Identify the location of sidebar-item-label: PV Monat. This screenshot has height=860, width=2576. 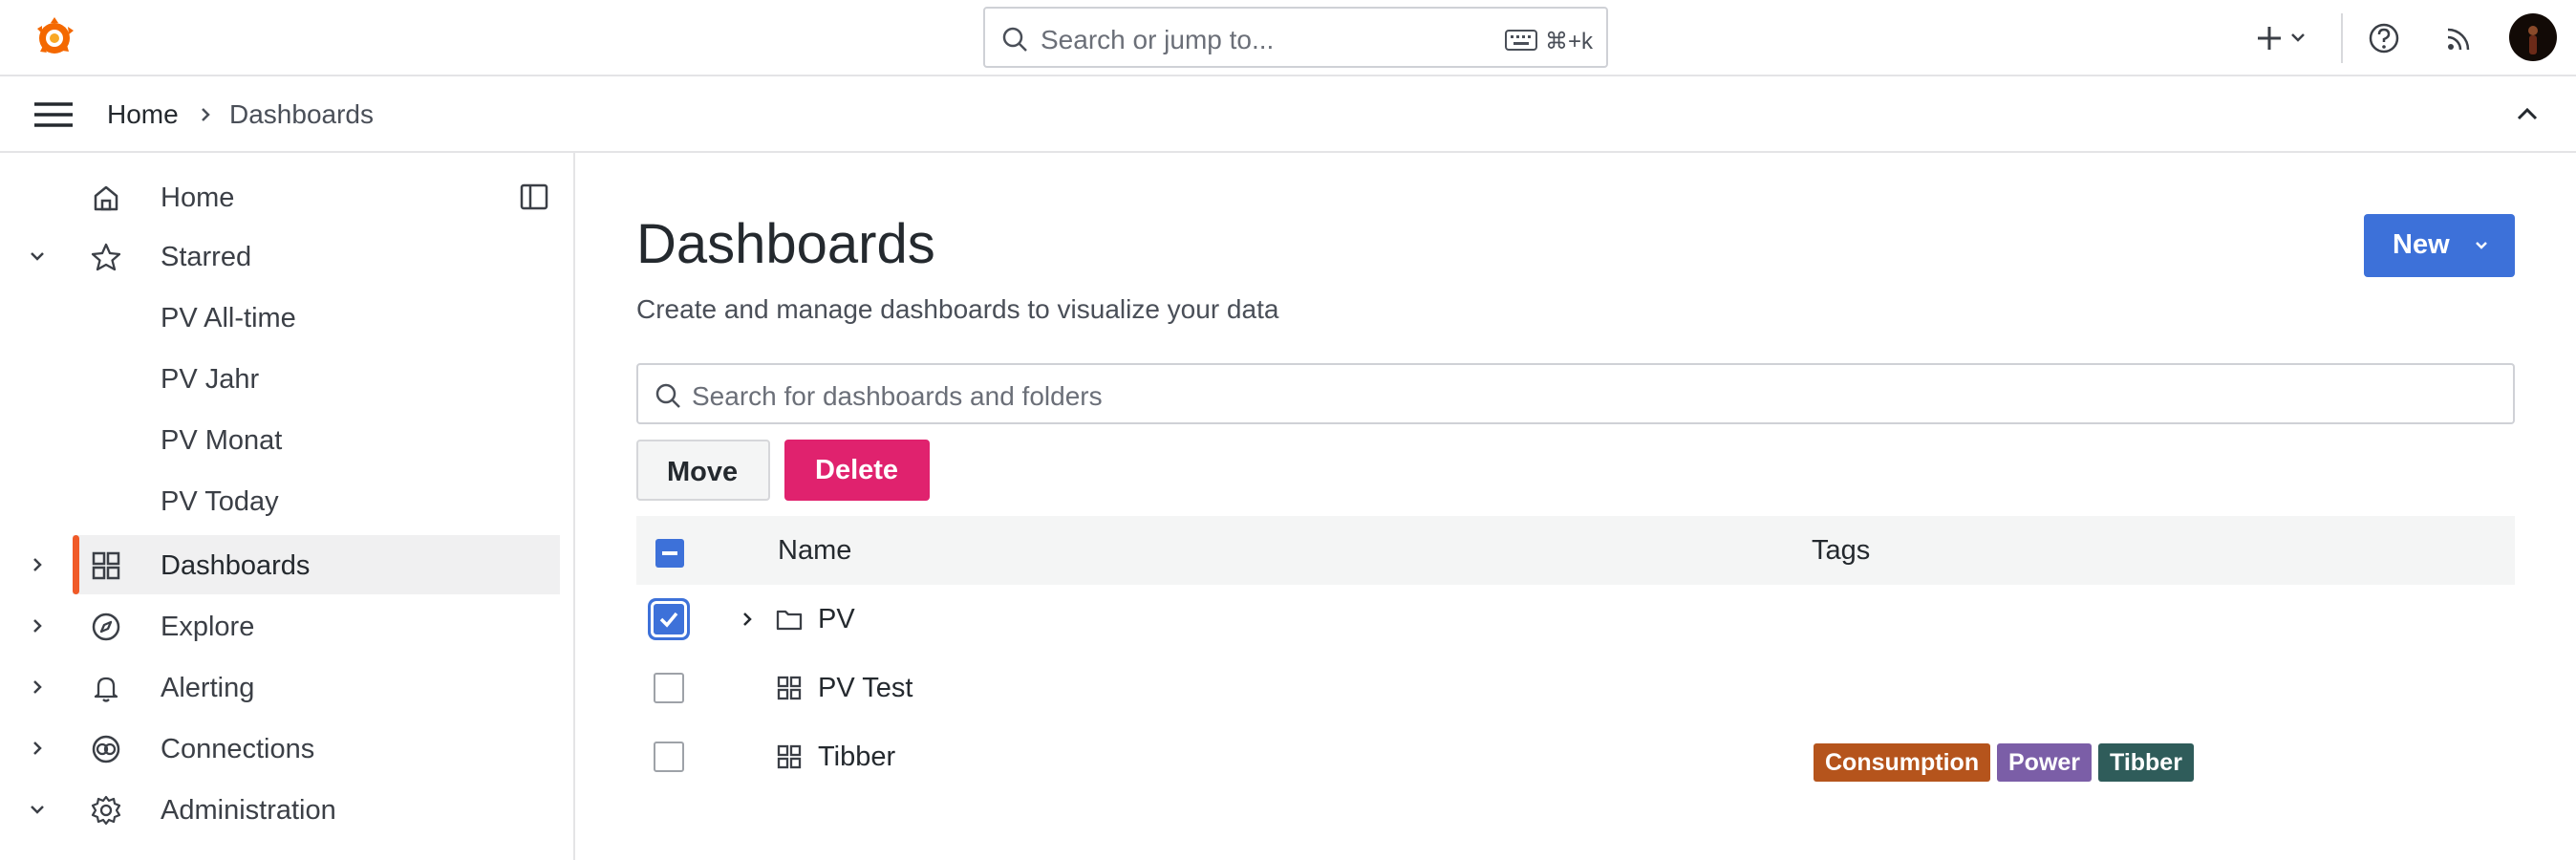
(222, 441).